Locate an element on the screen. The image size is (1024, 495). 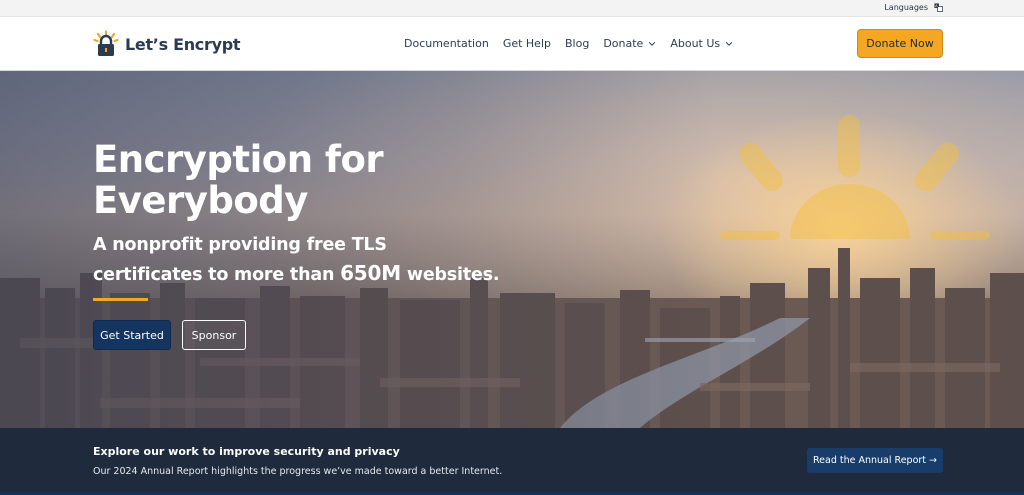
languages-link: Languages A is located at coordinates (913, 7).